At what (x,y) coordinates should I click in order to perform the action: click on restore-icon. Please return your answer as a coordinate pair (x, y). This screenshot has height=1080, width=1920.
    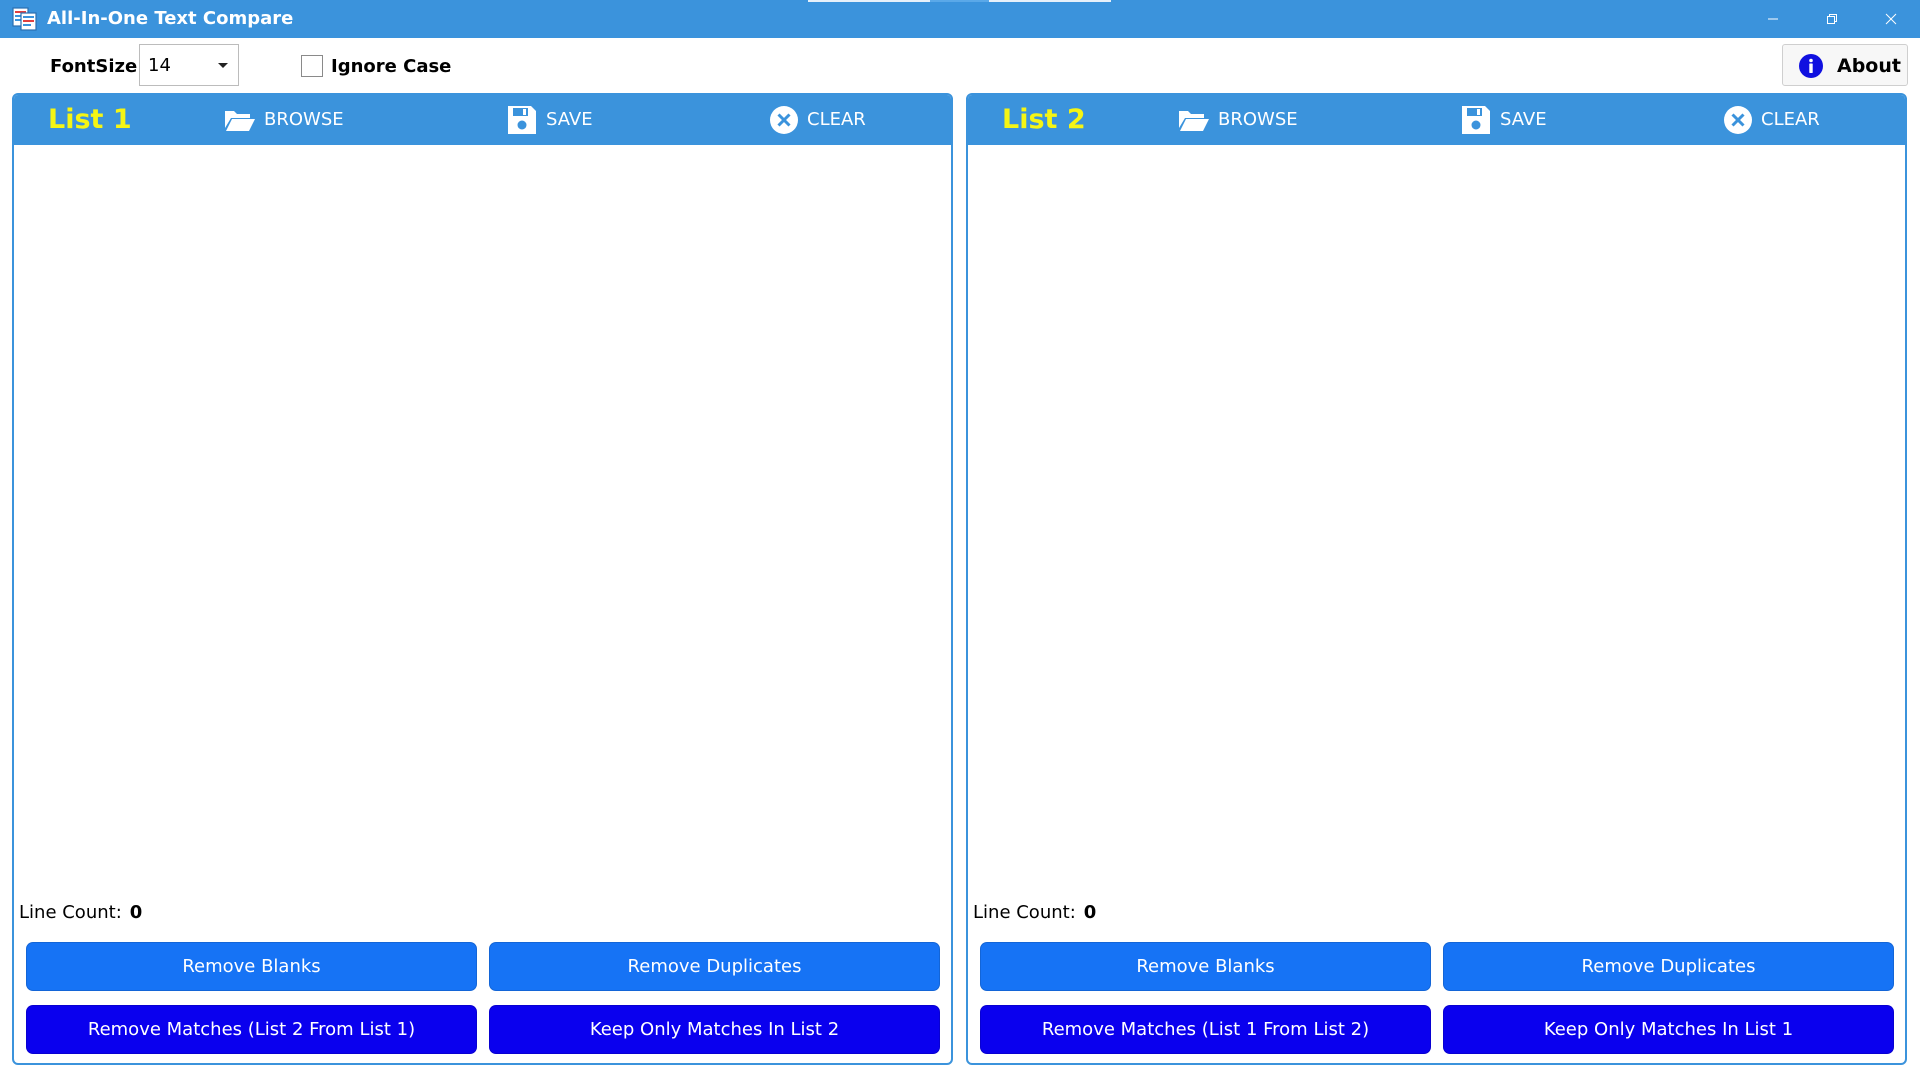
    Looking at the image, I should click on (1832, 19).